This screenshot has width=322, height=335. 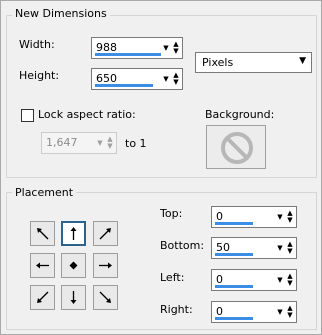 I want to click on bottom-dropdown-icon: ▼, so click(x=280, y=248).